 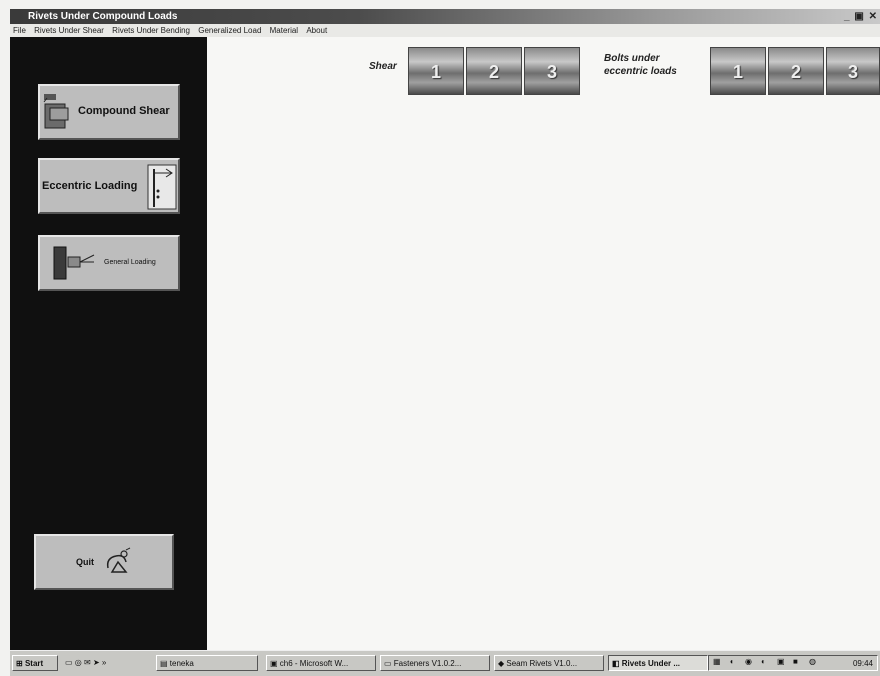 I want to click on menu-about: About, so click(x=316, y=30).